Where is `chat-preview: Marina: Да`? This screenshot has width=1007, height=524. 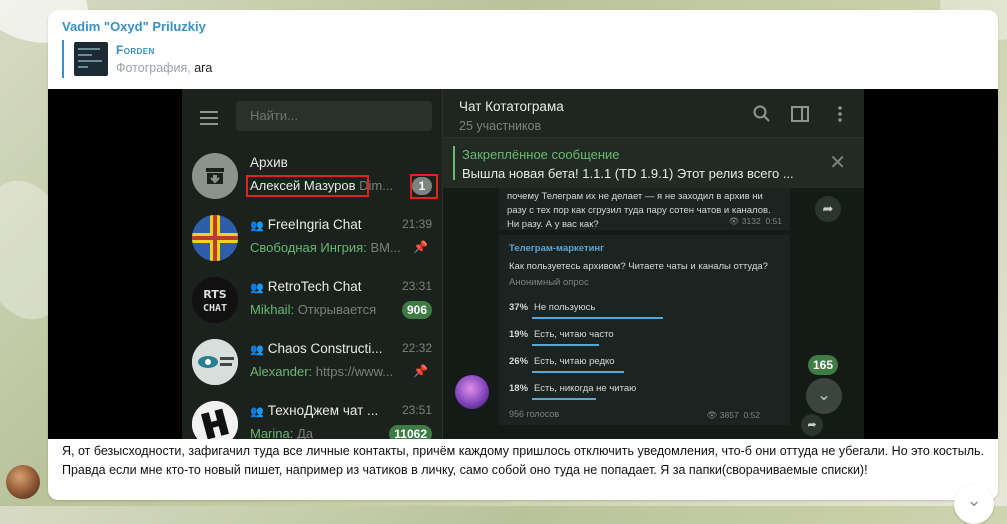 chat-preview: Marina: Да is located at coordinates (282, 432).